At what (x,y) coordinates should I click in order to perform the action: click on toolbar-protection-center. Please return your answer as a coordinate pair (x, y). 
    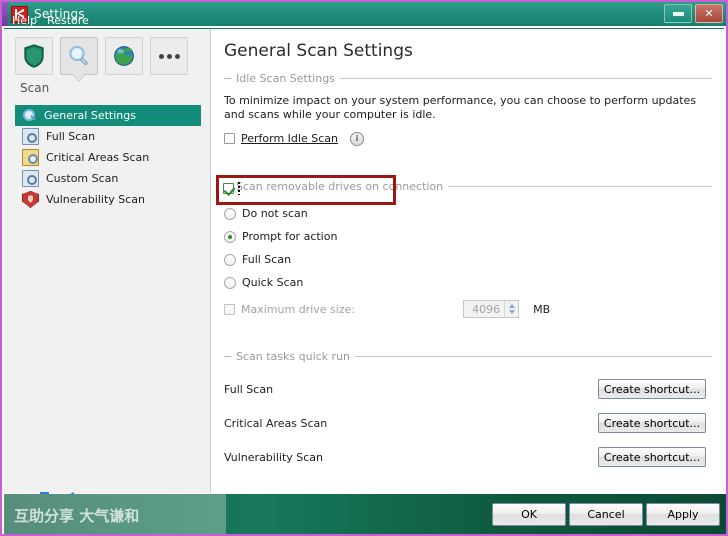
    Looking at the image, I should click on (34, 56).